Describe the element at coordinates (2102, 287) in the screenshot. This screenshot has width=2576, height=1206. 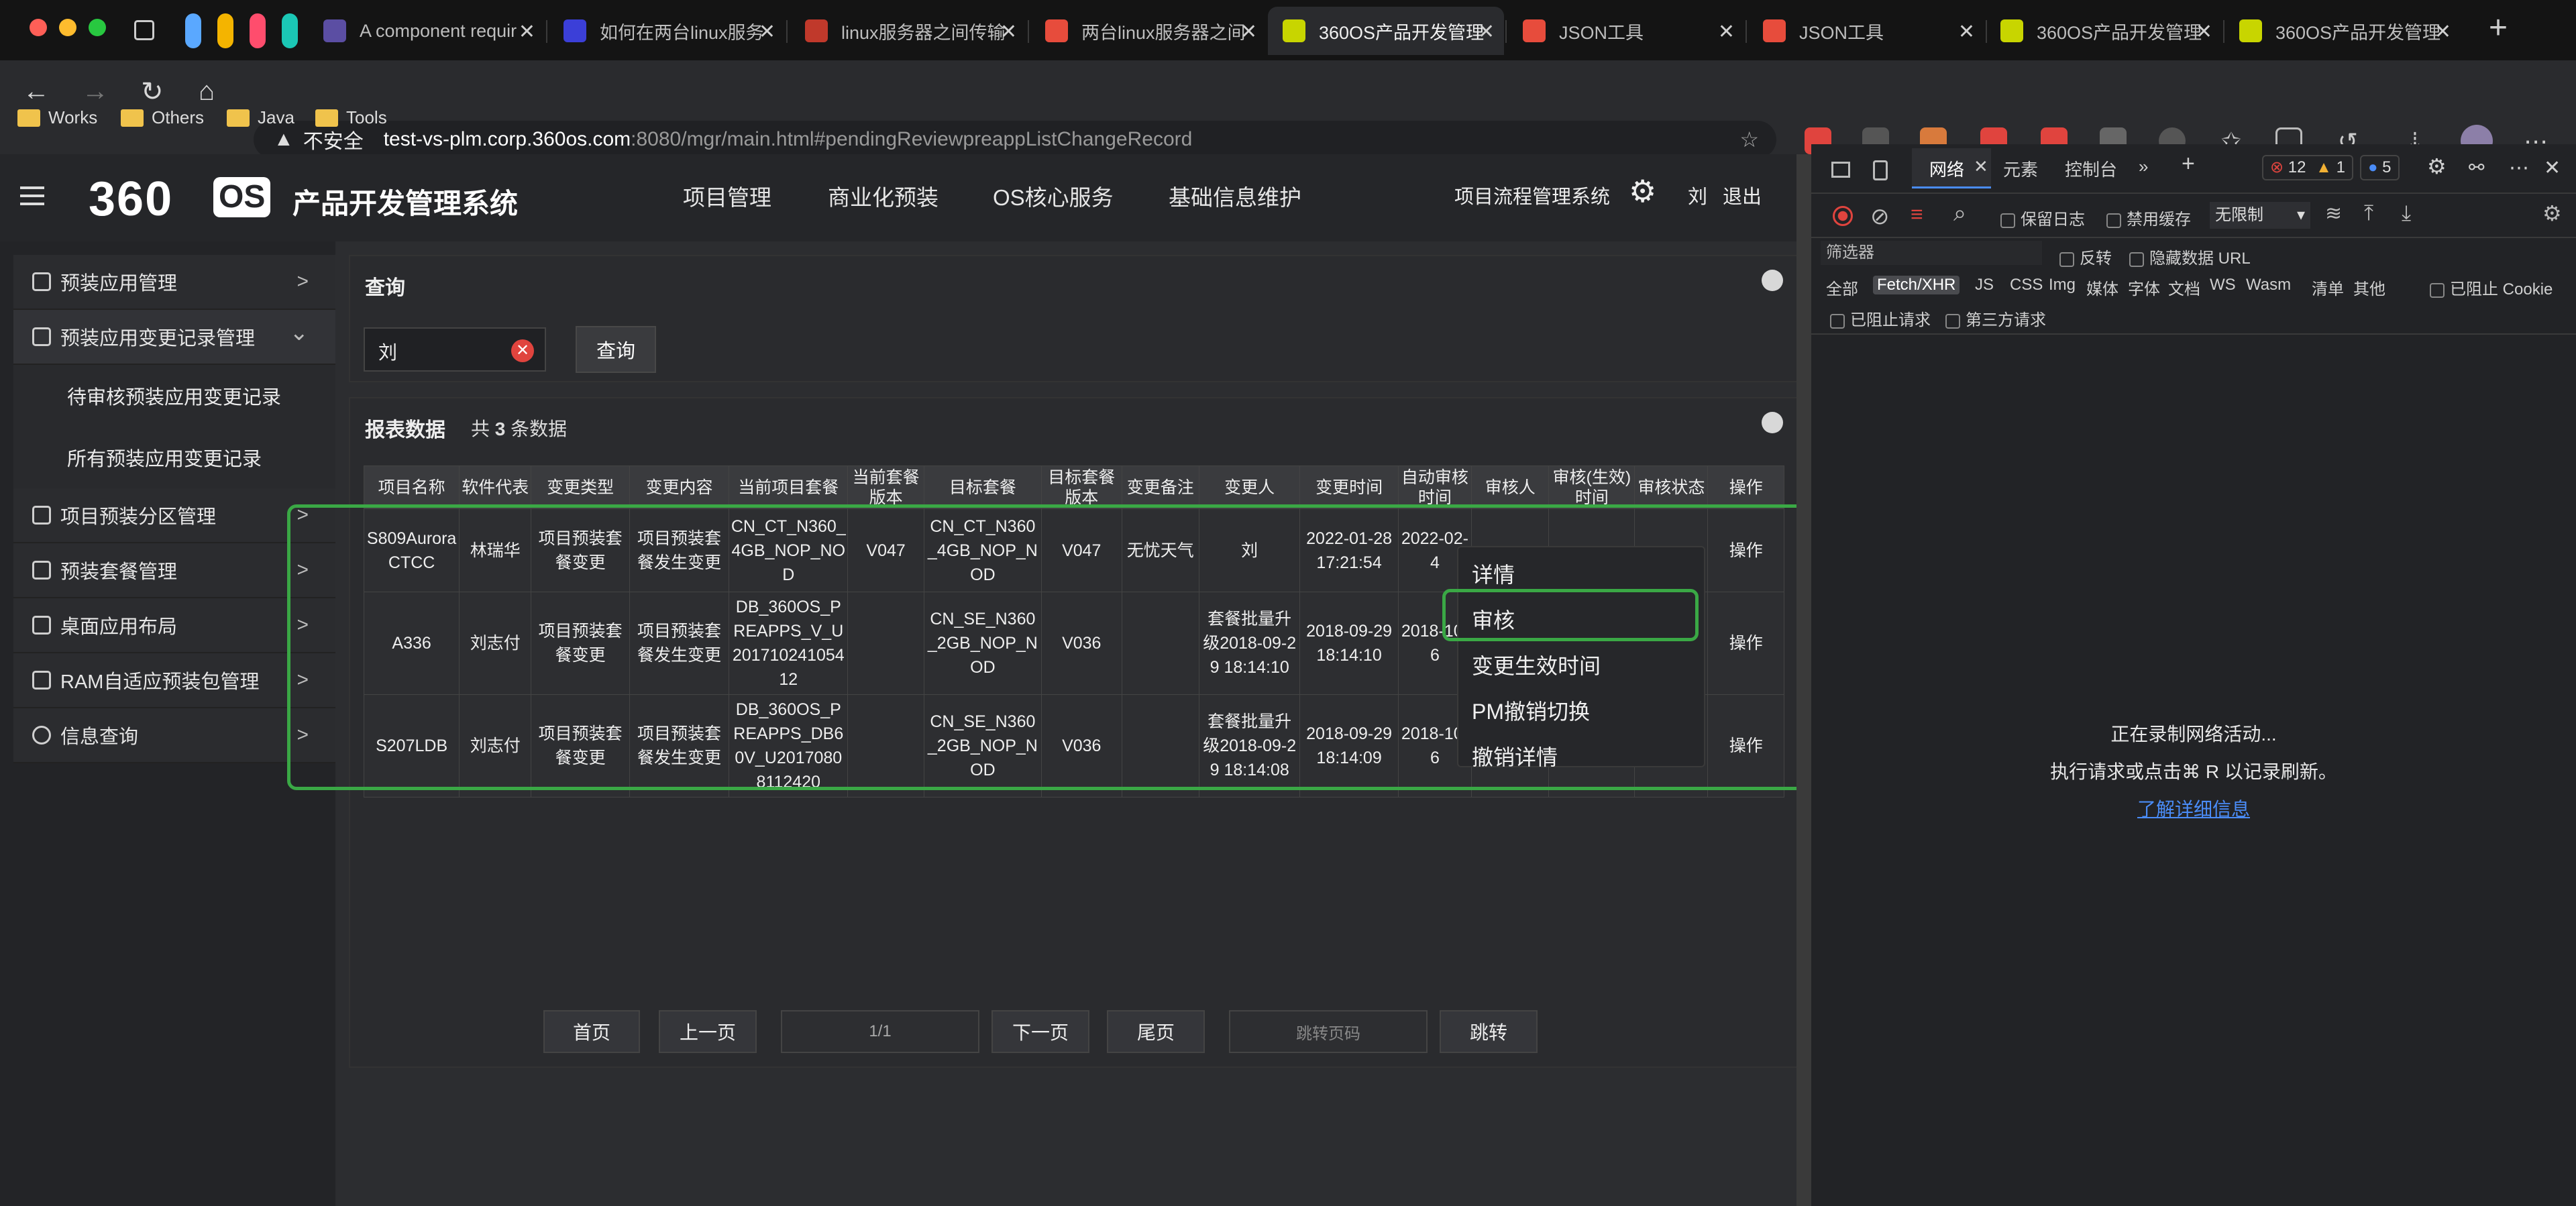
I see `filter-type-5: 媒体` at that location.